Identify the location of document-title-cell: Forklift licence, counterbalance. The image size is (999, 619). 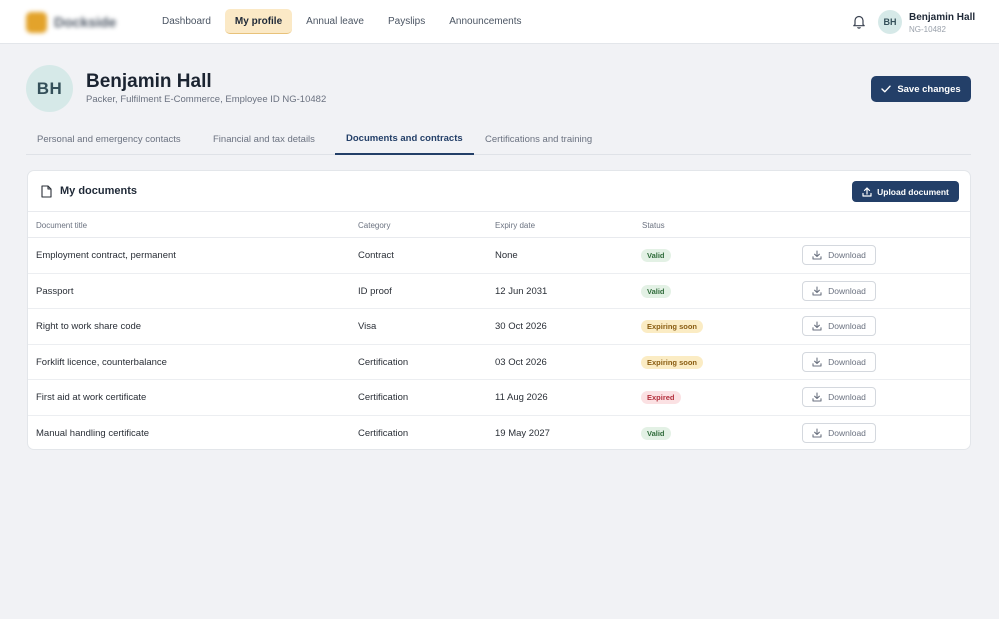
(101, 362).